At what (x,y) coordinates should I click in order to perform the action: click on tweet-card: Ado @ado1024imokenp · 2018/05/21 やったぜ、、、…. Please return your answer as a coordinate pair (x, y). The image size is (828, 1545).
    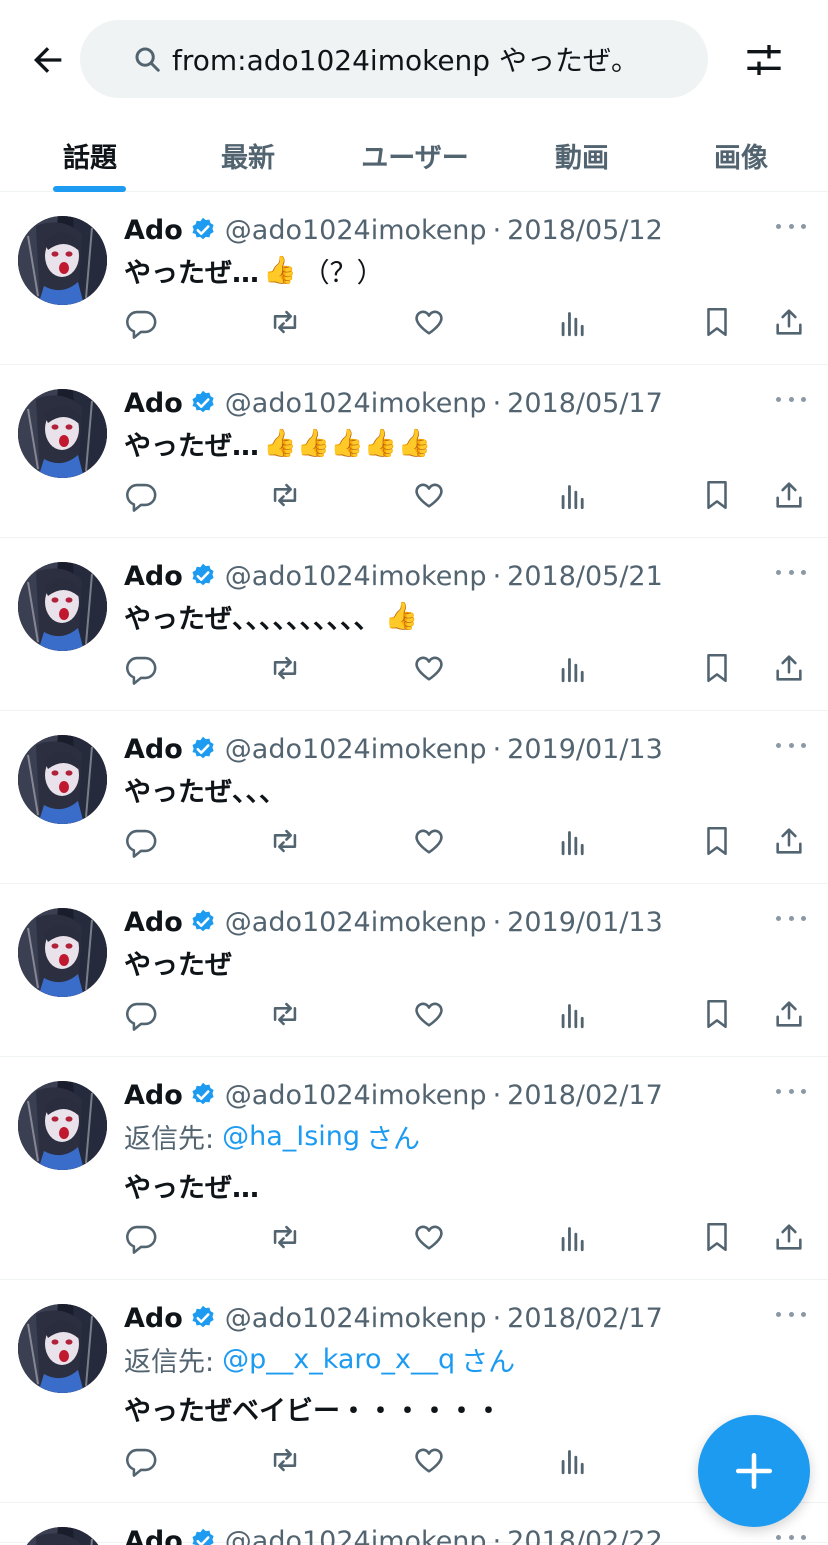
    Looking at the image, I should click on (414, 624).